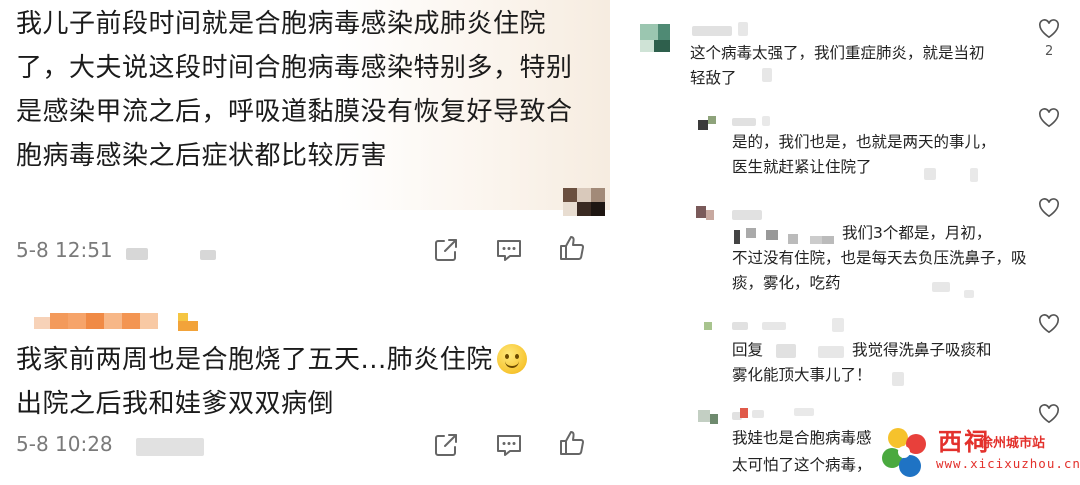  What do you see at coordinates (296, 382) in the screenshot?
I see `comment-2-text: 我家前两周也是合胞烧了五天...肺炎住院 出院之后我和娃爹双双病倒` at bounding box center [296, 382].